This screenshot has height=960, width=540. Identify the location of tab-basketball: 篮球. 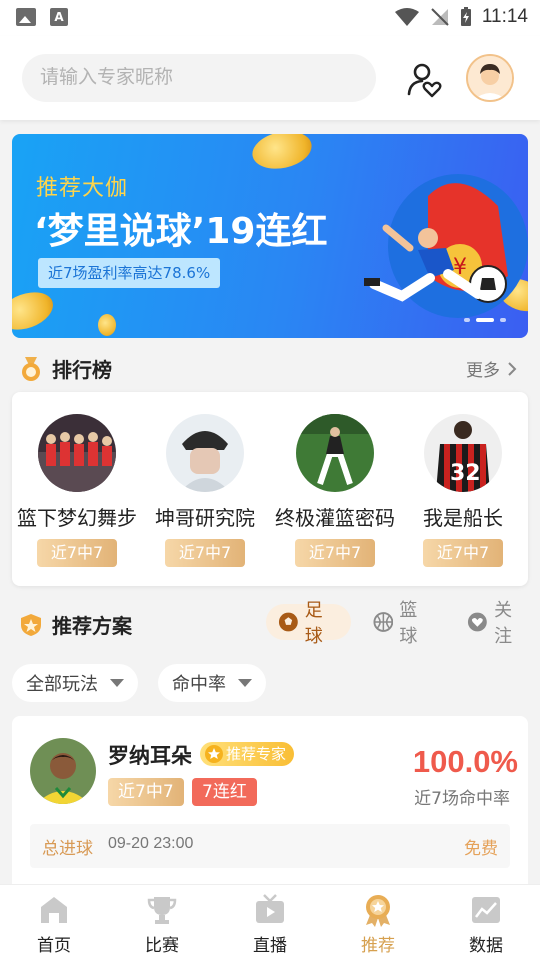
(403, 623).